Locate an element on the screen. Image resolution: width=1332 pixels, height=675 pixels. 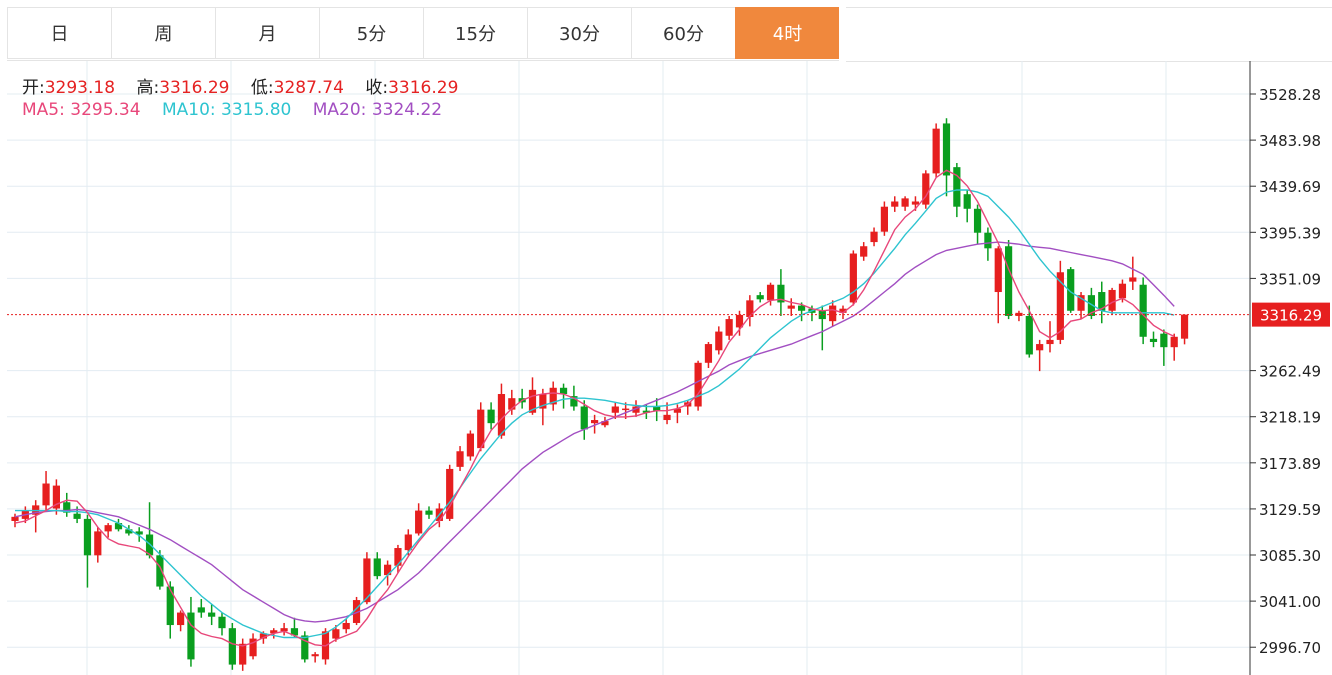
y-tick-label: 3351.09 is located at coordinates (1290, 279).